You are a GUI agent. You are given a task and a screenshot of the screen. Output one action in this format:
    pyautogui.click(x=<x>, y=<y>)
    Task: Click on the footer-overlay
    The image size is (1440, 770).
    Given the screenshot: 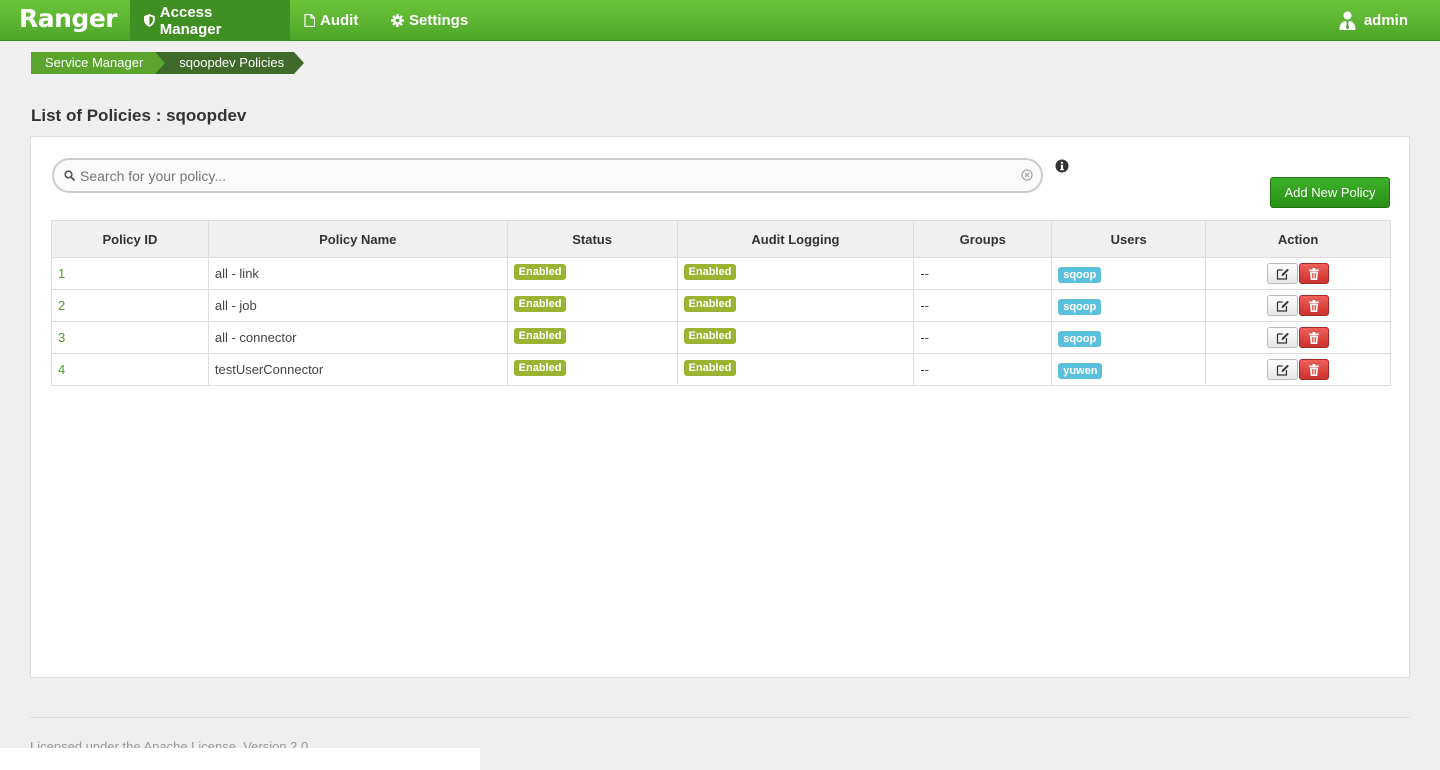 What is the action you would take?
    pyautogui.click(x=240, y=759)
    